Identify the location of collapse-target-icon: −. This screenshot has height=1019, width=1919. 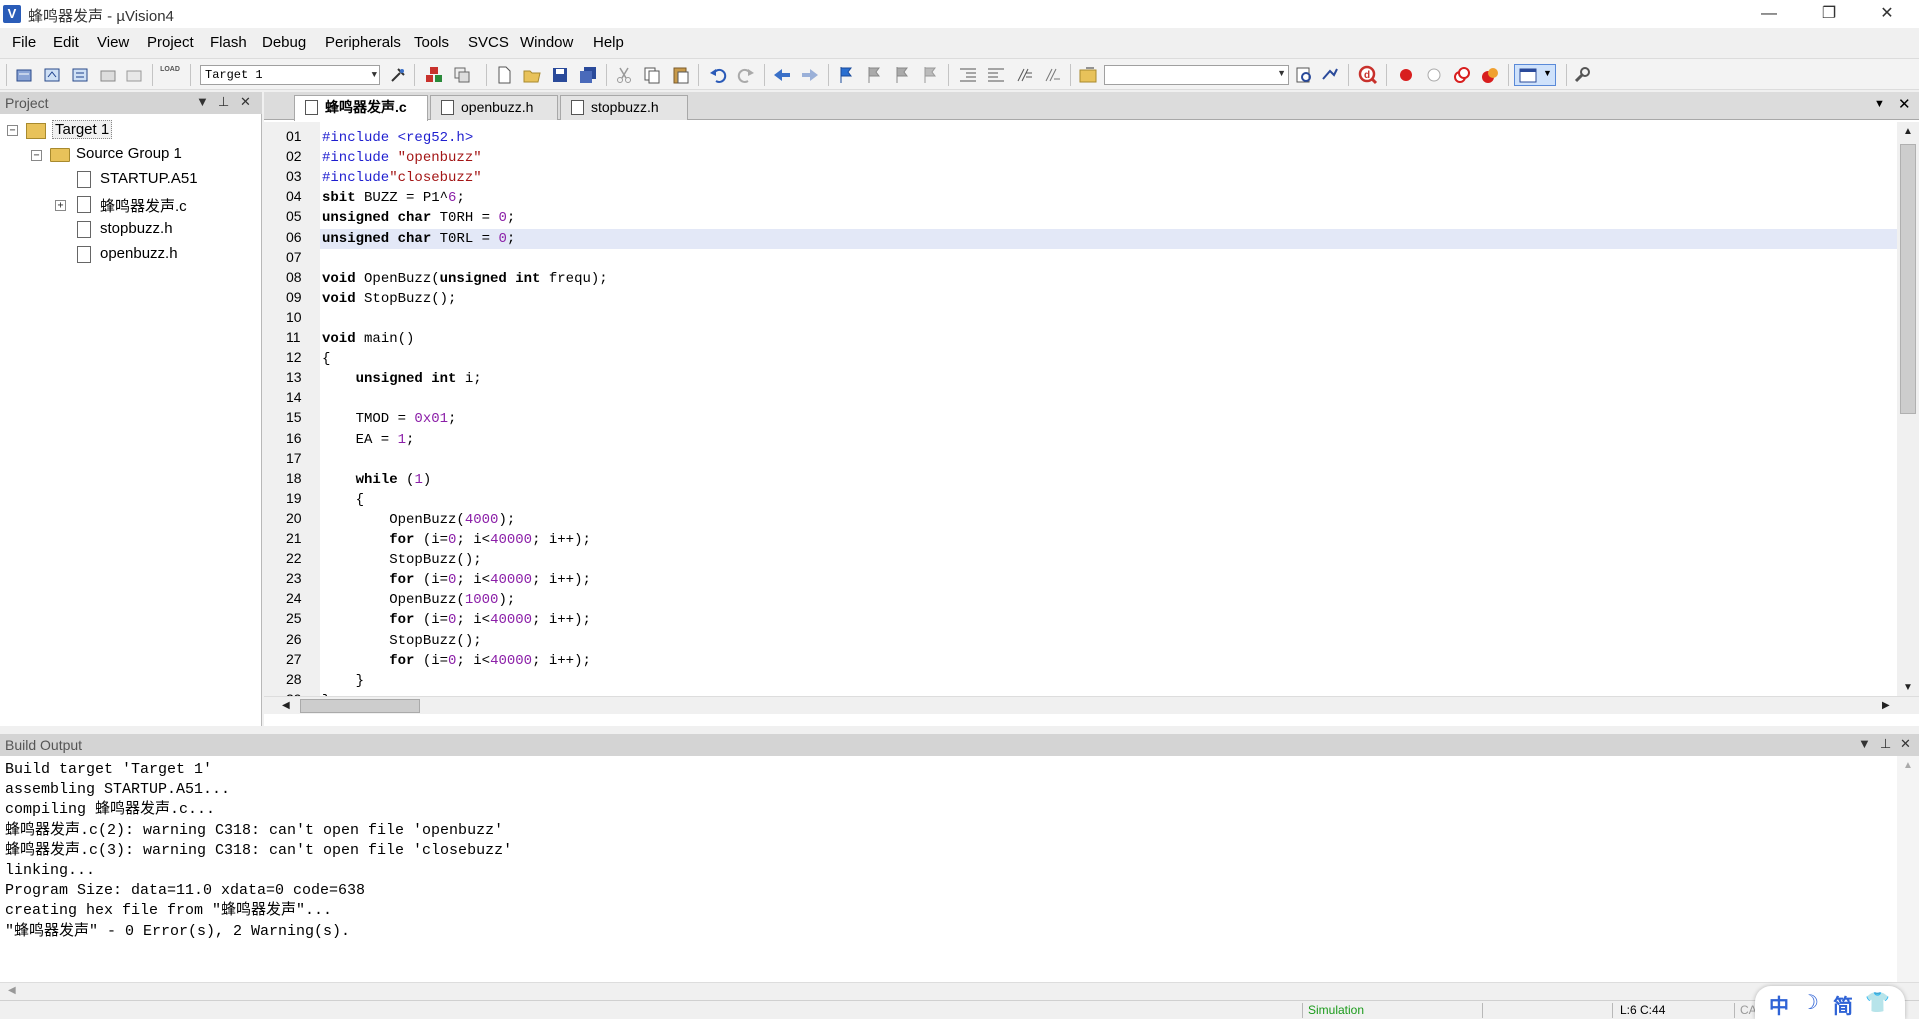
(12, 130).